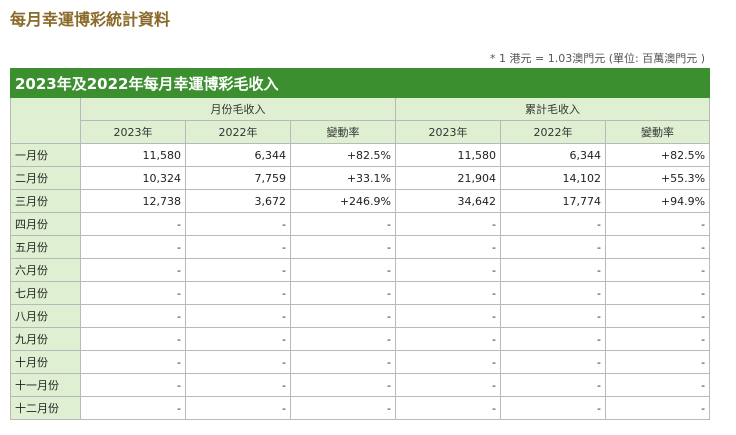  Describe the element at coordinates (45, 362) in the screenshot. I see `month-label: 十月份` at that location.